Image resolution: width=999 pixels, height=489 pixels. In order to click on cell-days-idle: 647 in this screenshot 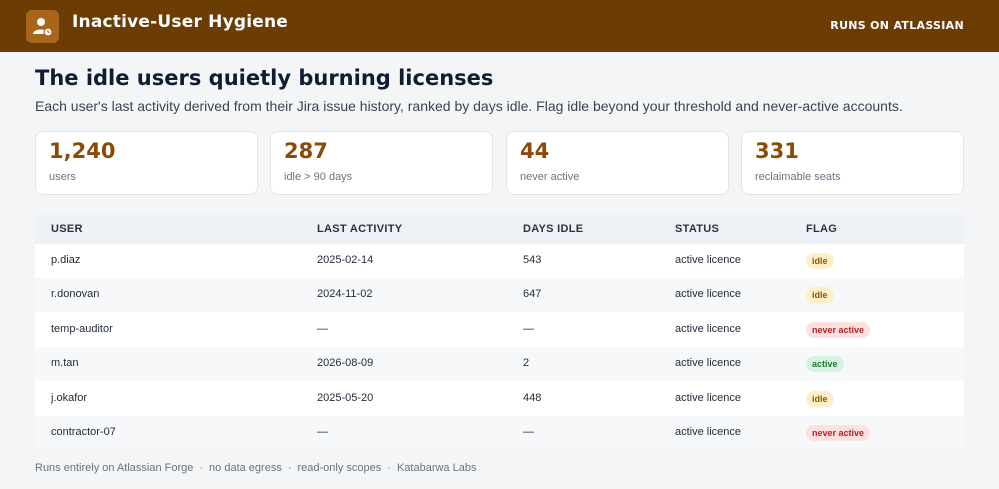, I will do `click(532, 294)`.